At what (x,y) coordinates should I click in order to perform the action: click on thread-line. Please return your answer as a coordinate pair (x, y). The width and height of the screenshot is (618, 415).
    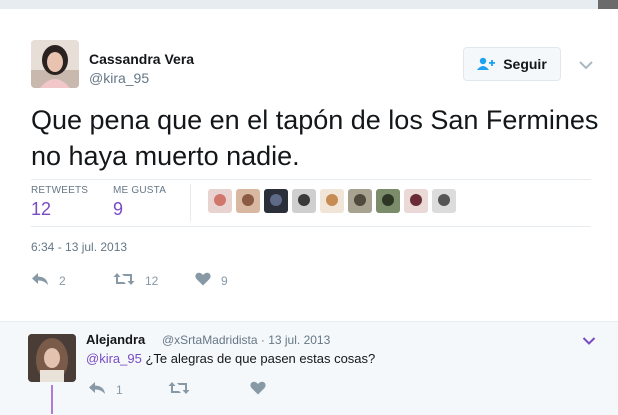
    Looking at the image, I should click on (52, 399).